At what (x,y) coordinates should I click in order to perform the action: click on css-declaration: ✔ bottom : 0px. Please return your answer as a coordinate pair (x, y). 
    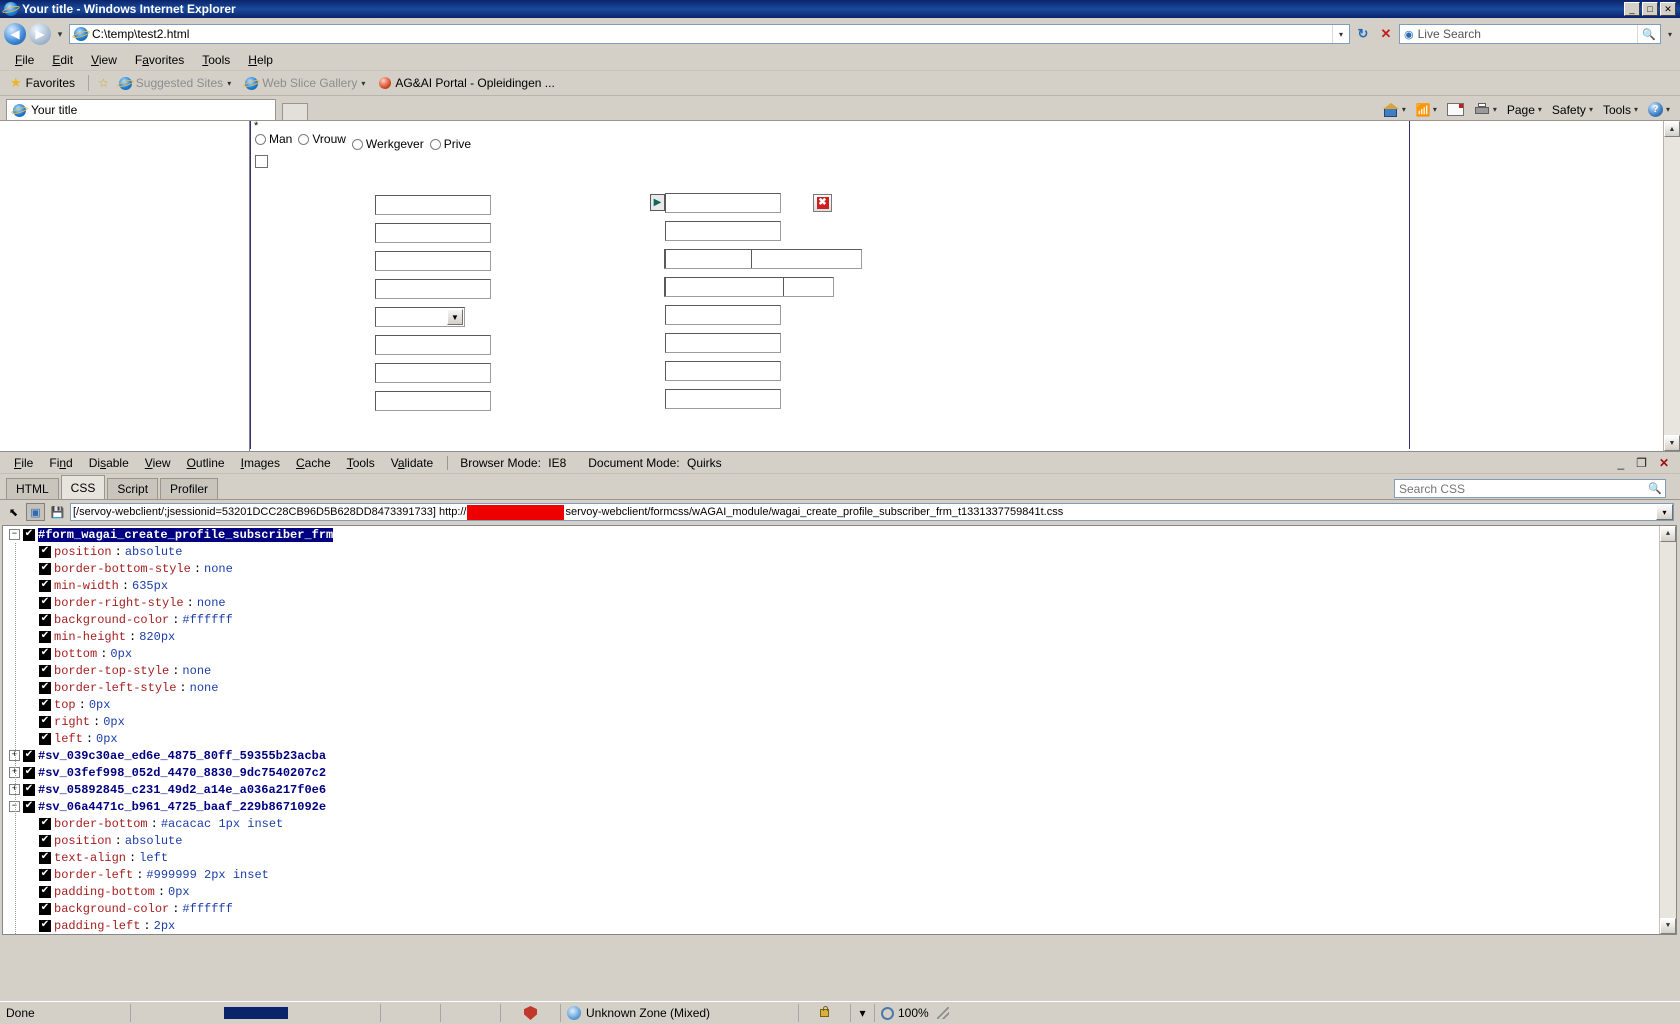
    Looking at the image, I should click on (839, 653).